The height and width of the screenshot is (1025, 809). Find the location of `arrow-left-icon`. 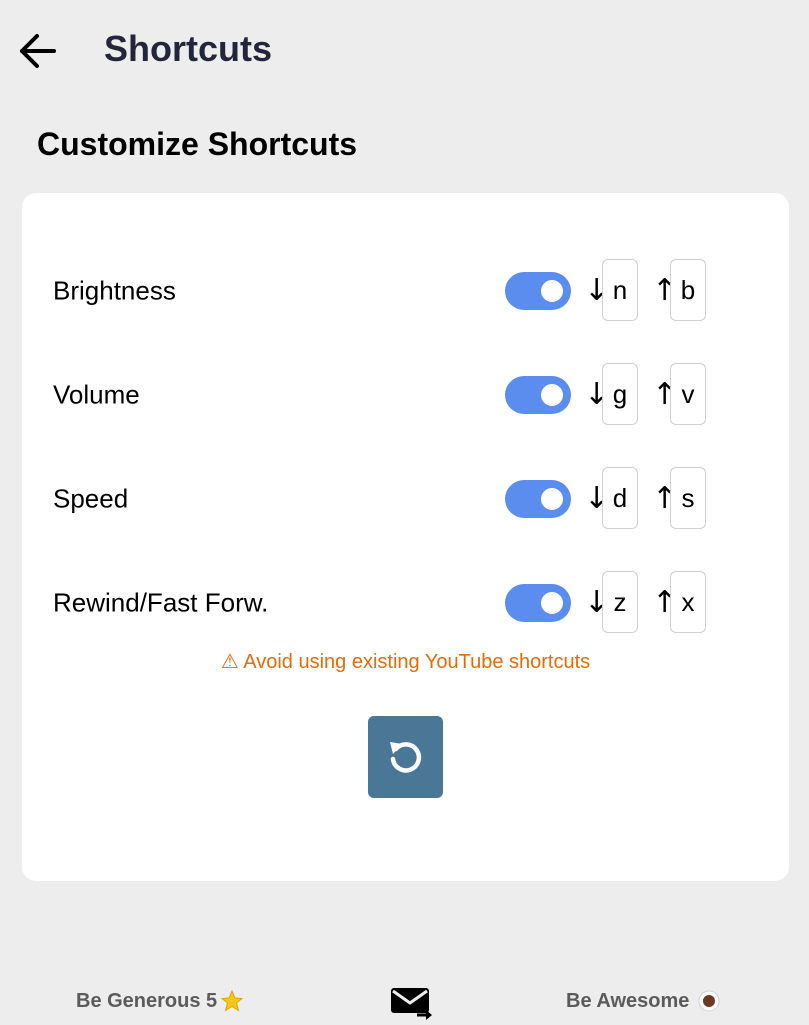

arrow-left-icon is located at coordinates (38, 51).